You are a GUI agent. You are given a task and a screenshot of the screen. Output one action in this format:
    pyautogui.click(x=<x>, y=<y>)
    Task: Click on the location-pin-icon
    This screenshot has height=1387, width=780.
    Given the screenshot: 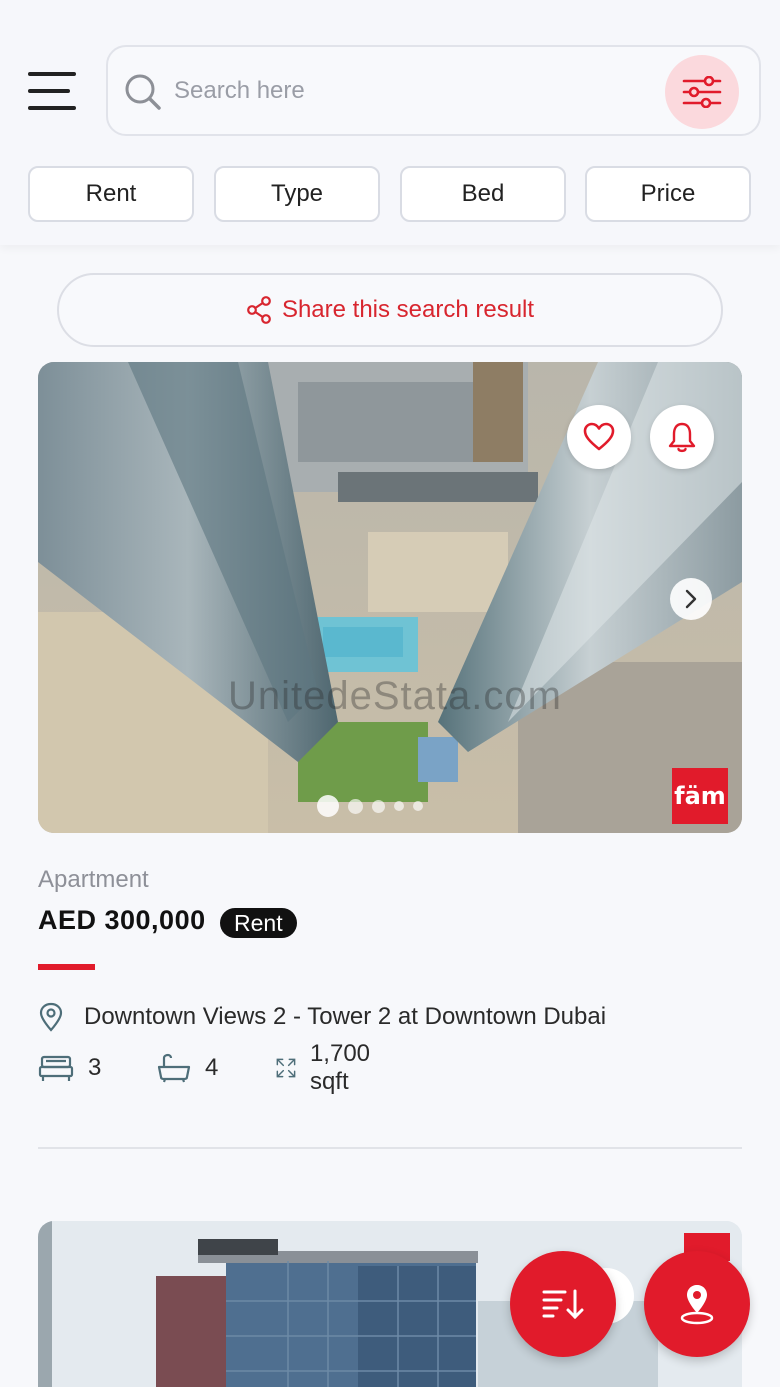 What is the action you would take?
    pyautogui.click(x=51, y=1017)
    